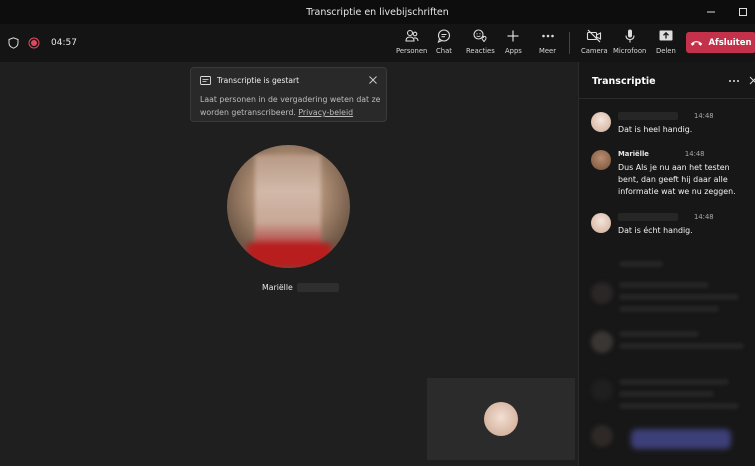 The width and height of the screenshot is (755, 466). What do you see at coordinates (569, 43) in the screenshot?
I see `toolbar-divider` at bounding box center [569, 43].